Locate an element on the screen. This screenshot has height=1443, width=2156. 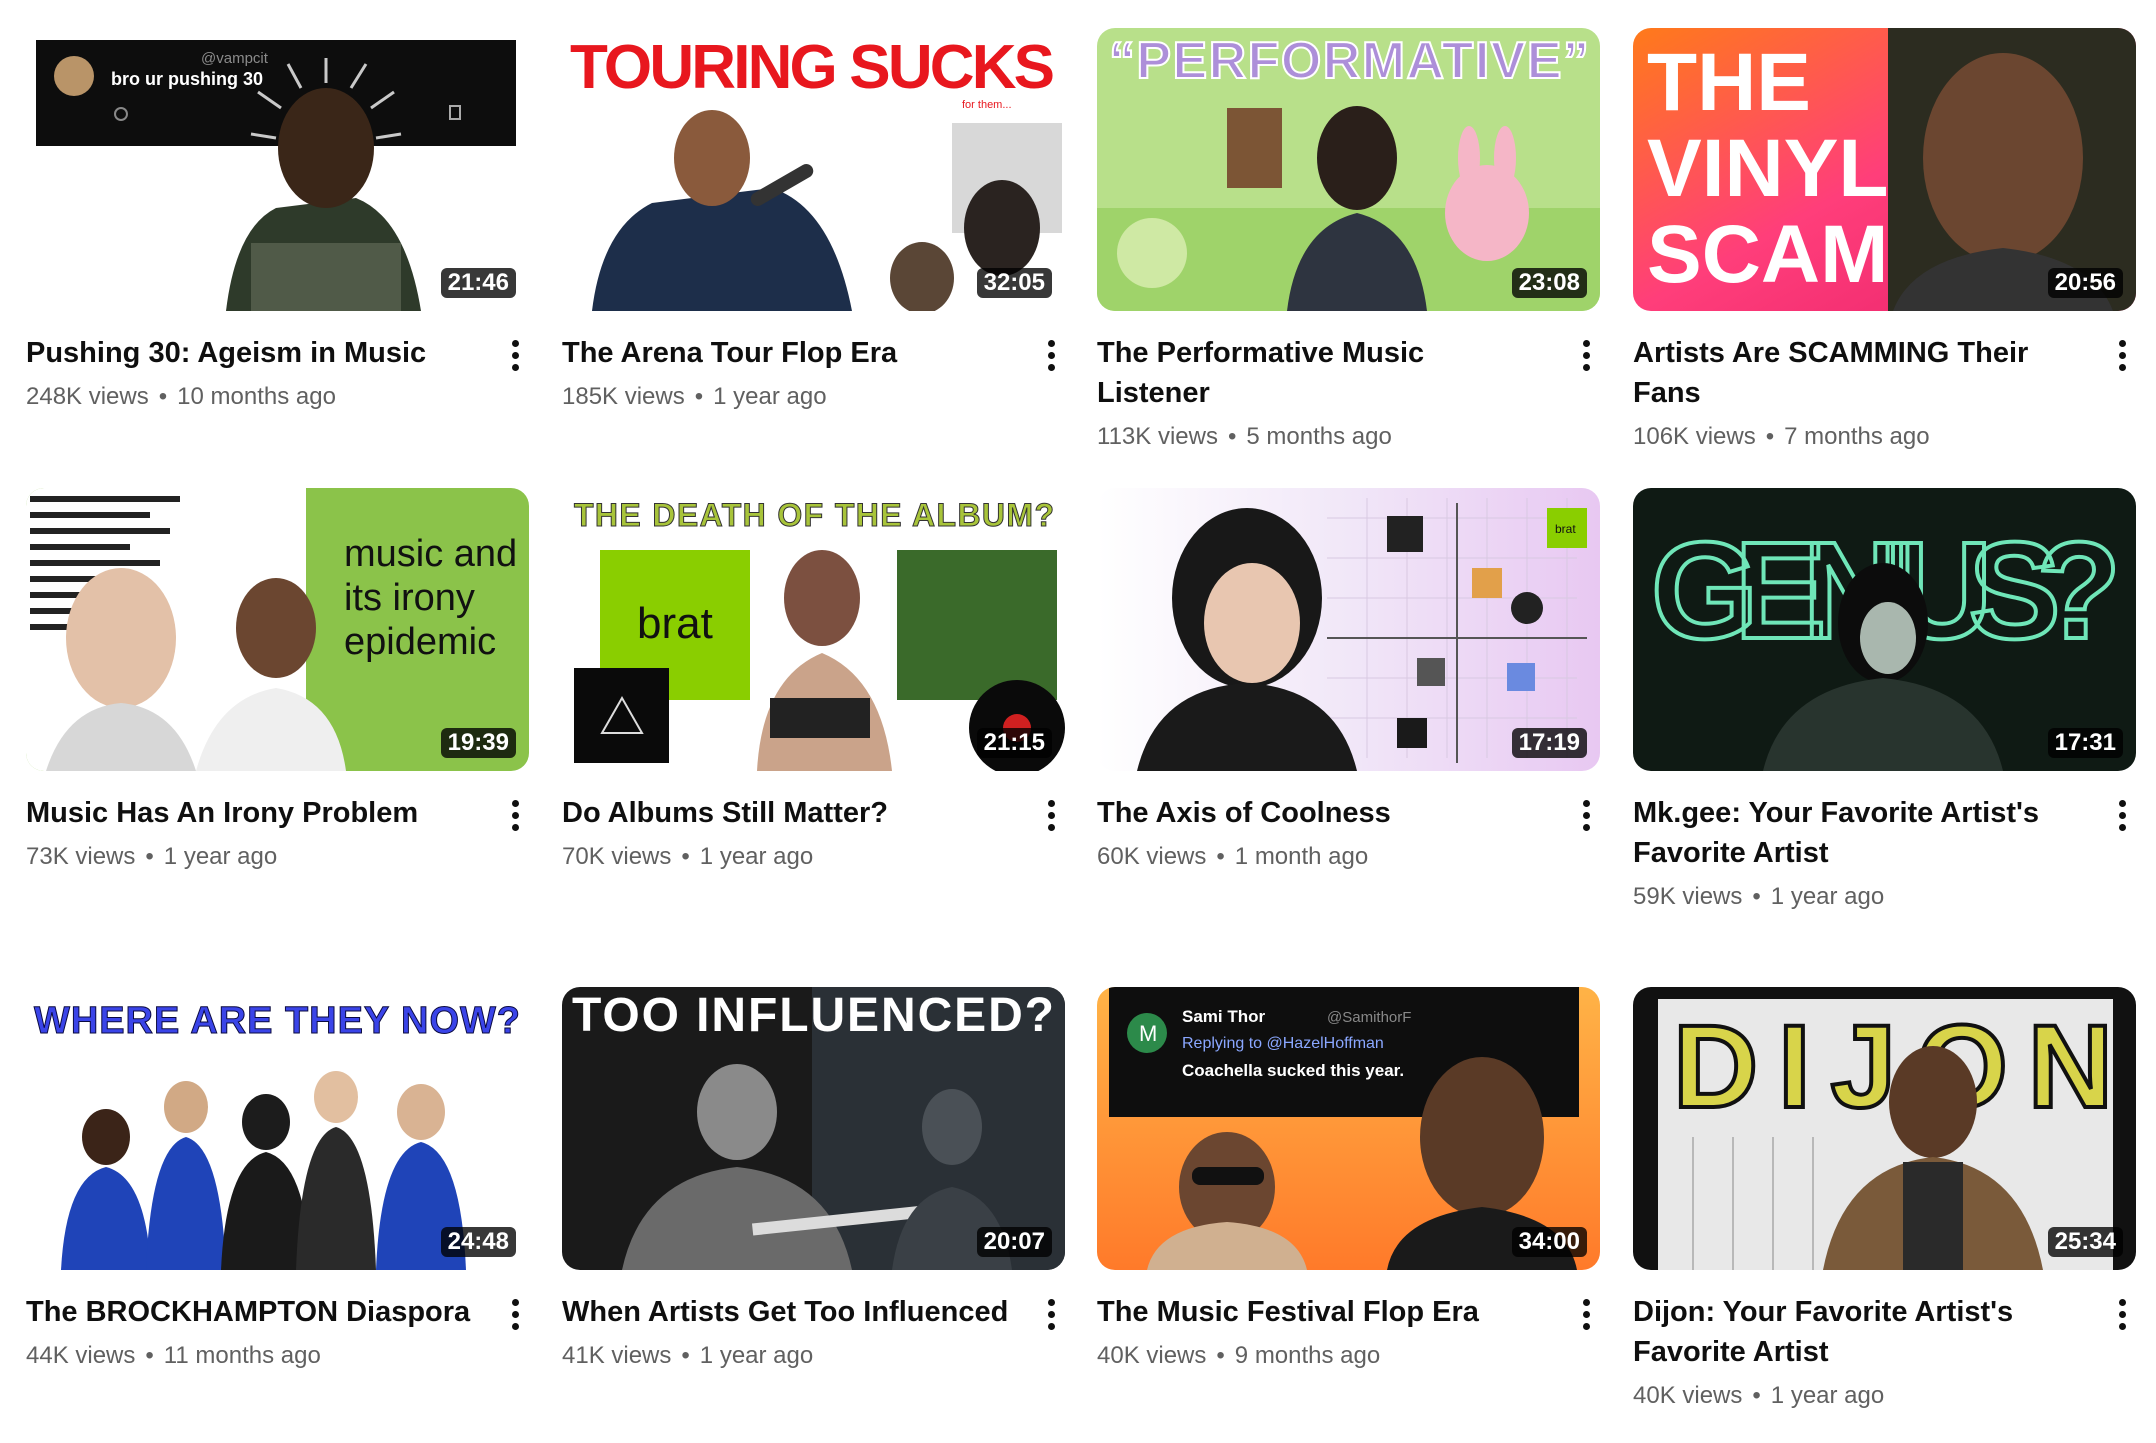
thumb-line2: its irony is located at coordinates (409, 598).